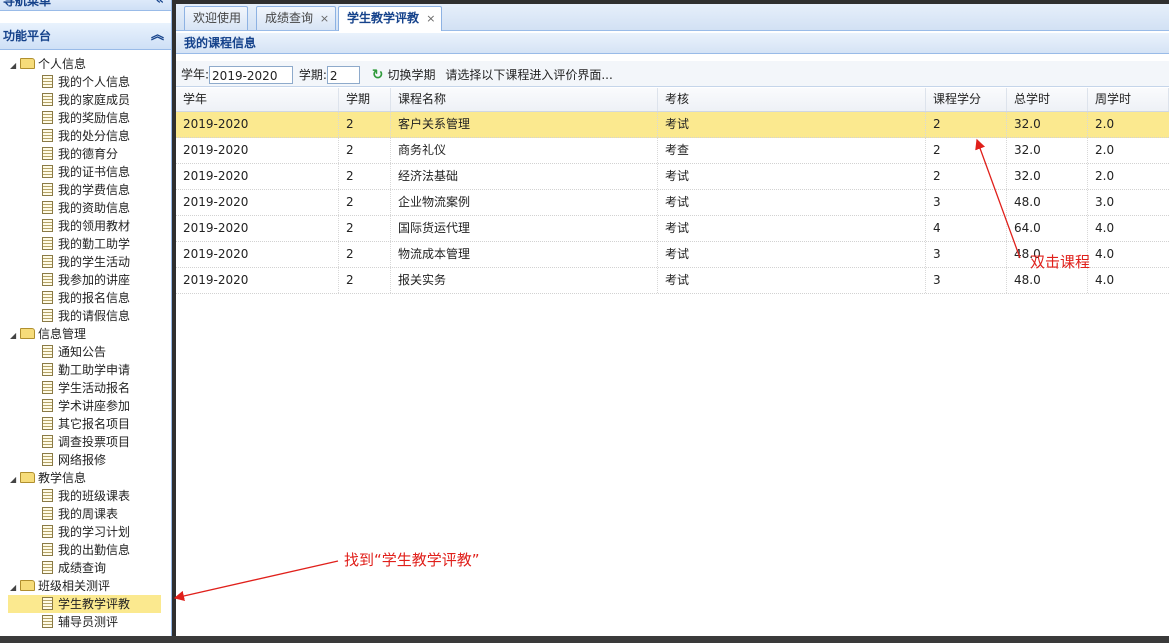 The width and height of the screenshot is (1169, 643). I want to click on tree-item-label: 我的家庭成员, so click(94, 100).